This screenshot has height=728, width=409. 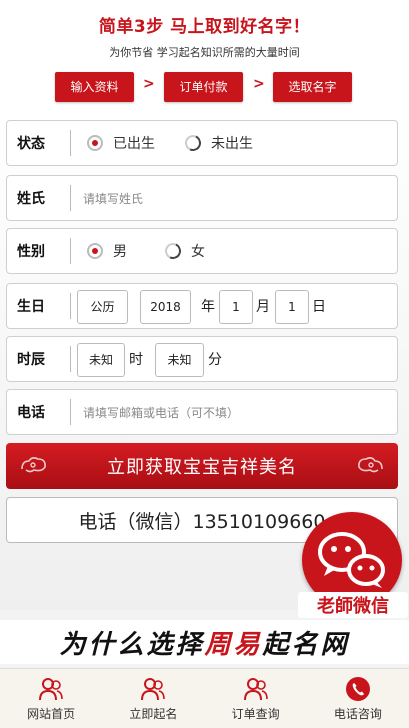 I want to click on surname-row: 姓氏 请填写姓氏, so click(x=202, y=198).